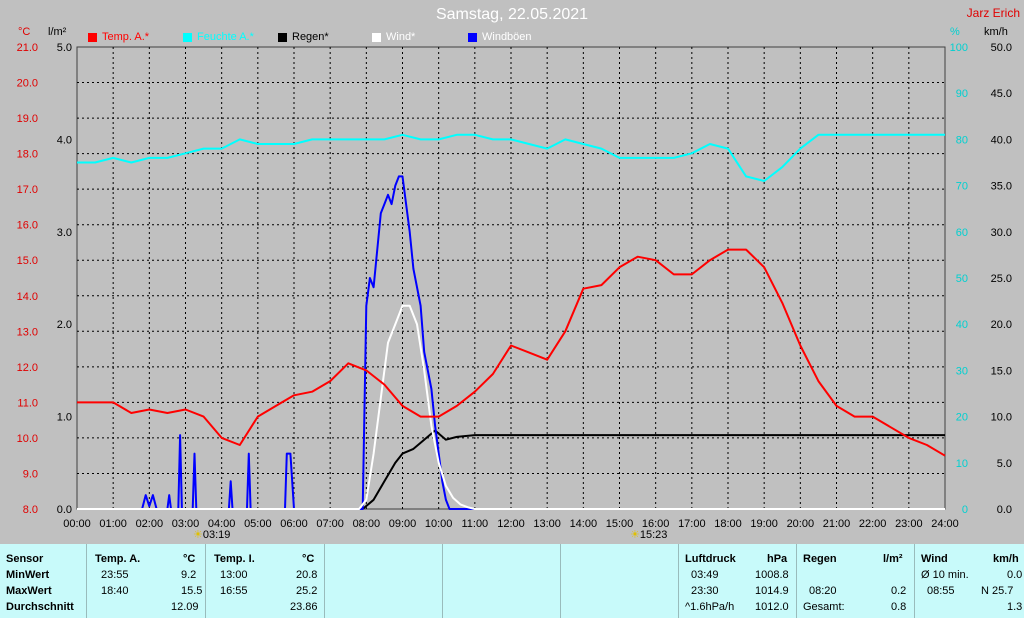  What do you see at coordinates (962, 325) in the screenshot?
I see `humidity-tick-label: 40` at bounding box center [962, 325].